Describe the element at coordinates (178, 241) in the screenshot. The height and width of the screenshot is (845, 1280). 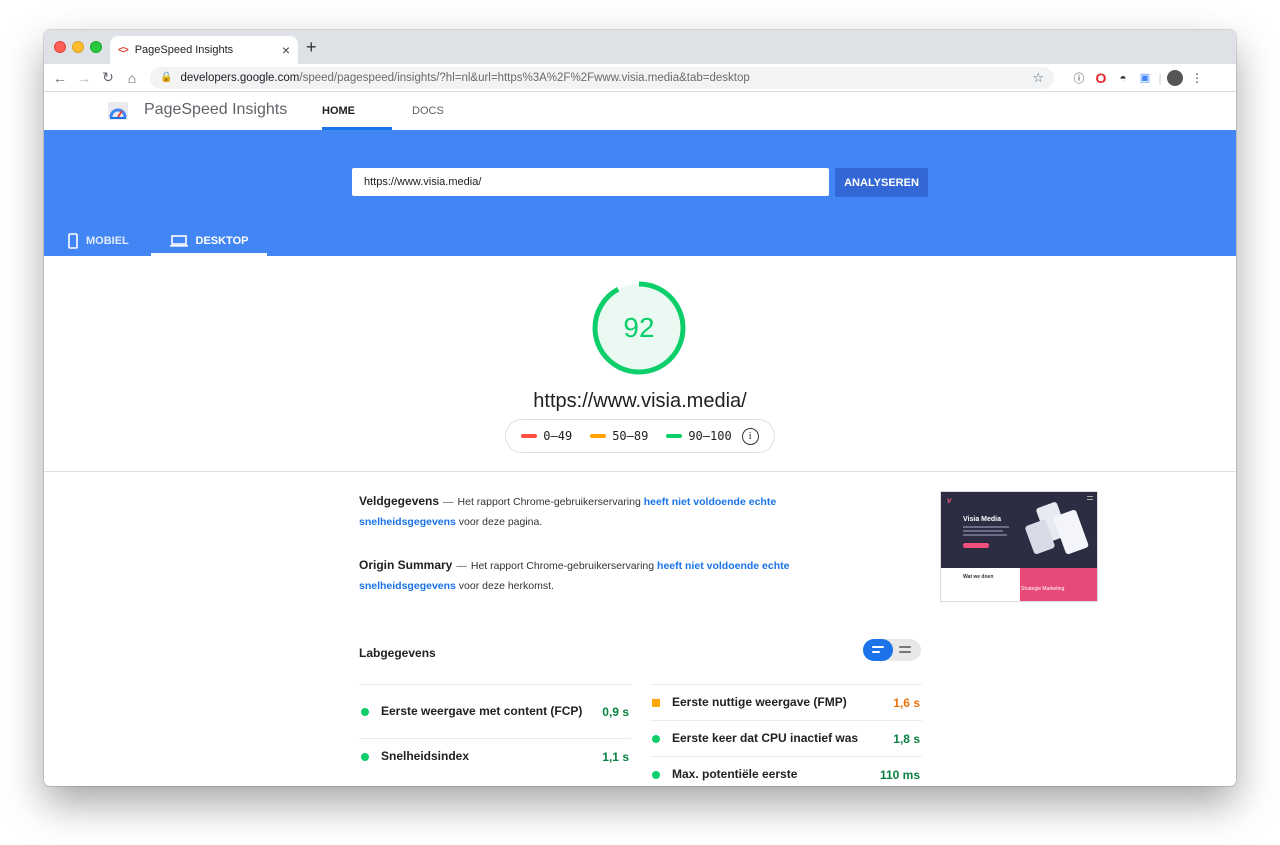
I see `laptop-icon` at that location.